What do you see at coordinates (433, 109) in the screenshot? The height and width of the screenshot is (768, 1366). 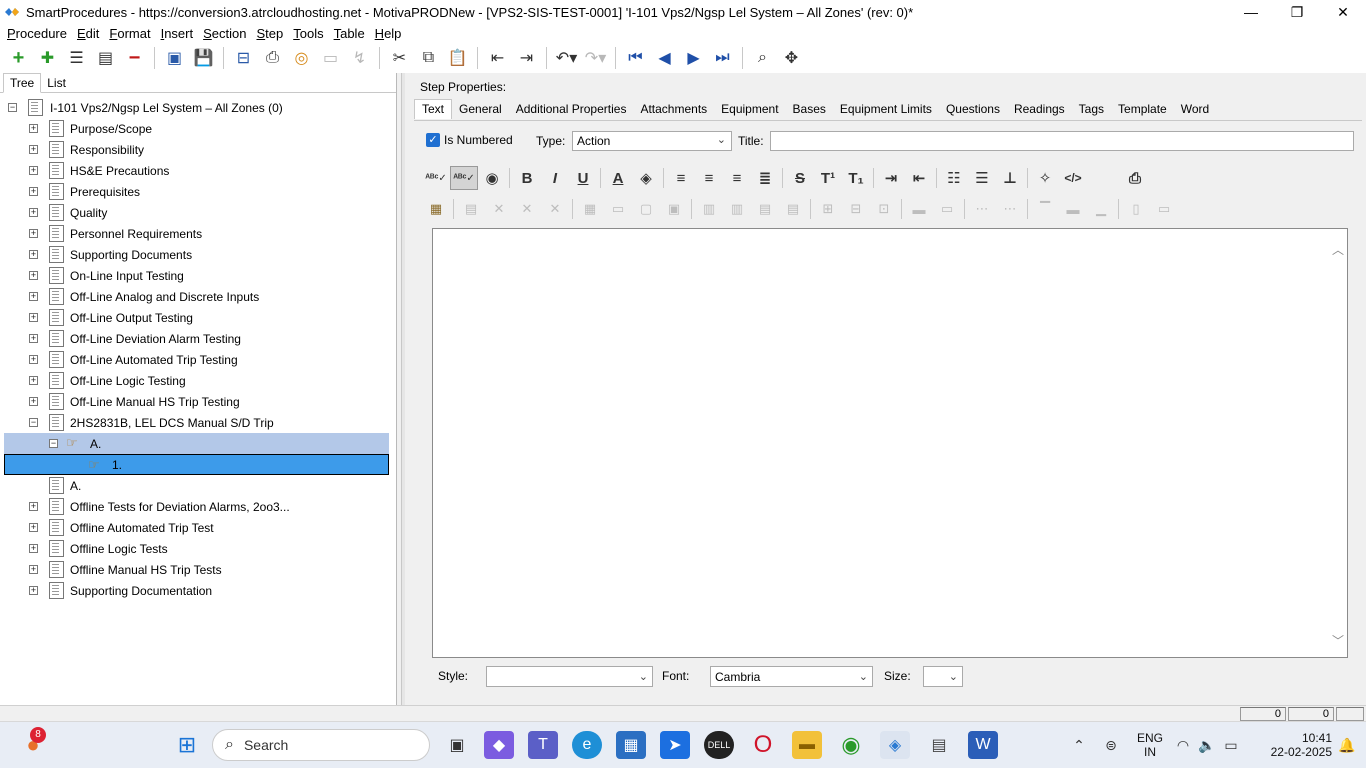 I see `tab-text: Text` at bounding box center [433, 109].